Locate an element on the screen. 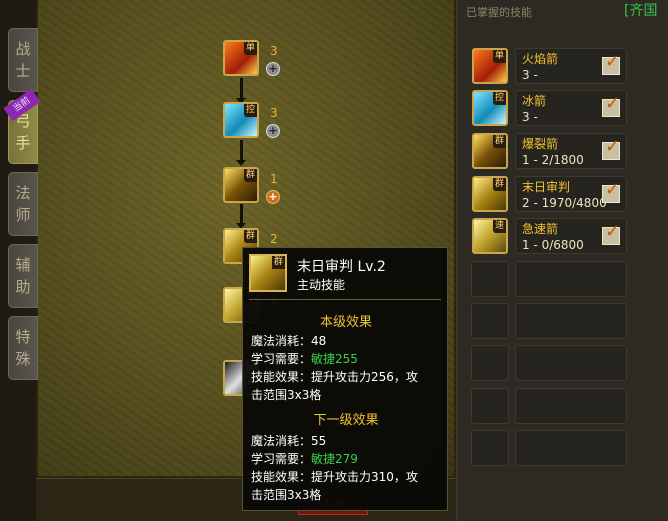  tab-label: 特殊 is located at coordinates (23, 348).